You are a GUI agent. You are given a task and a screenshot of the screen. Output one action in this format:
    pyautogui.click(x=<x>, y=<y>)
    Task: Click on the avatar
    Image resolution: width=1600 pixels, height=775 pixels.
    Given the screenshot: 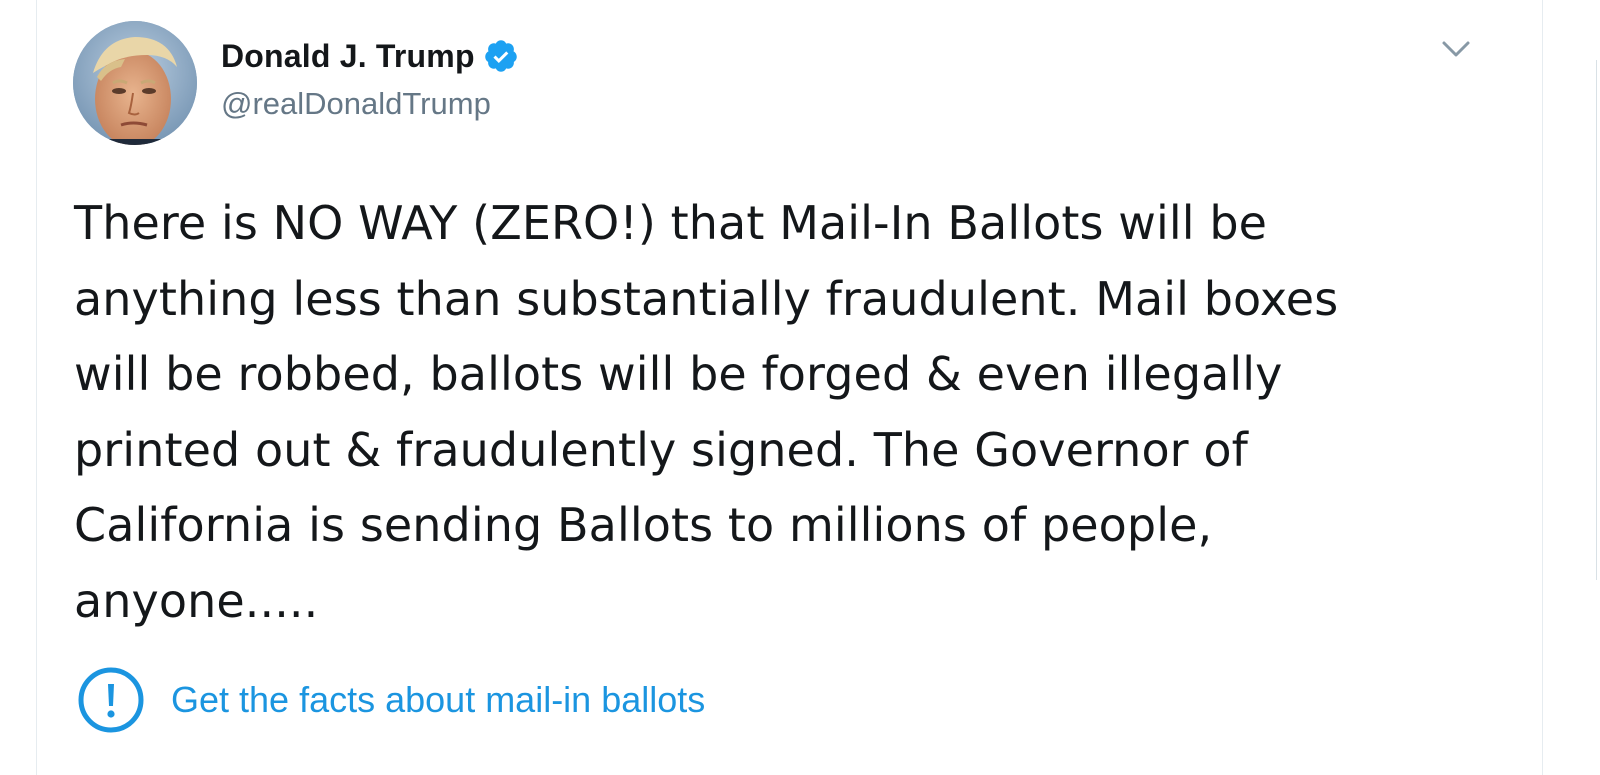 What is the action you would take?
    pyautogui.click(x=135, y=83)
    